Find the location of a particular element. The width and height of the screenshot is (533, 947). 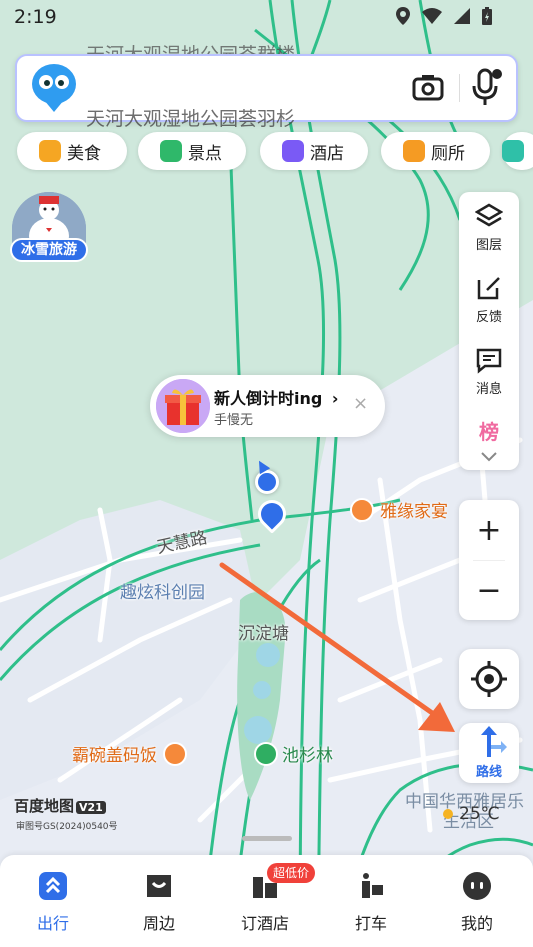

home-indicator is located at coordinates (267, 838).